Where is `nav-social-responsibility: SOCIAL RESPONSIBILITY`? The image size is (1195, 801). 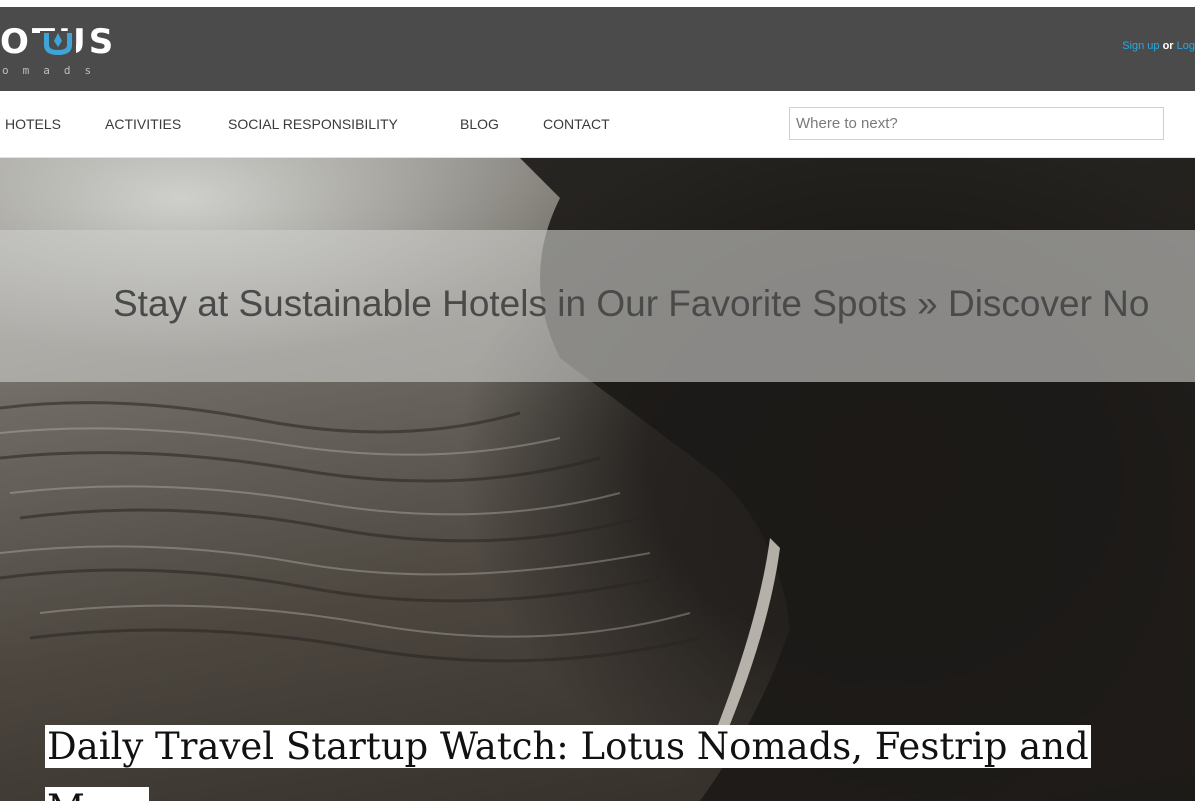
nav-social-responsibility: SOCIAL RESPONSIBILITY is located at coordinates (313, 124).